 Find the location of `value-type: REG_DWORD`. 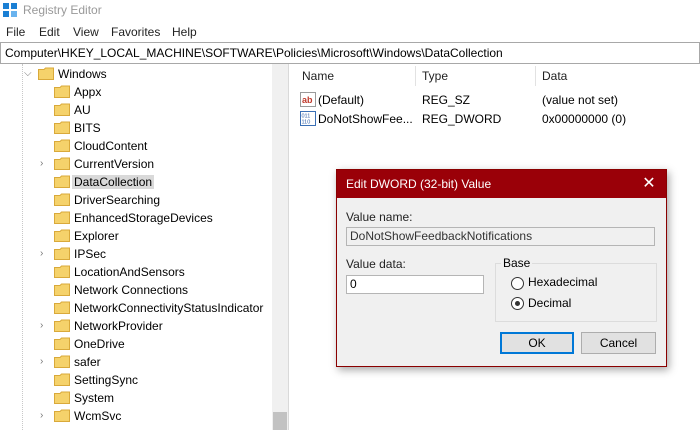

value-type: REG_DWORD is located at coordinates (462, 119).